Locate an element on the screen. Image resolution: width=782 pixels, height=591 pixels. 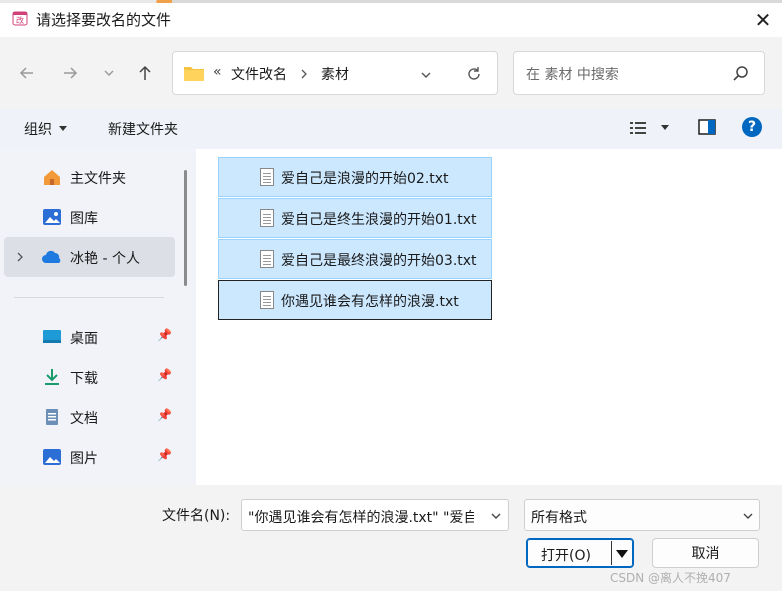
open-split-button: 打开(O) is located at coordinates (580, 553).